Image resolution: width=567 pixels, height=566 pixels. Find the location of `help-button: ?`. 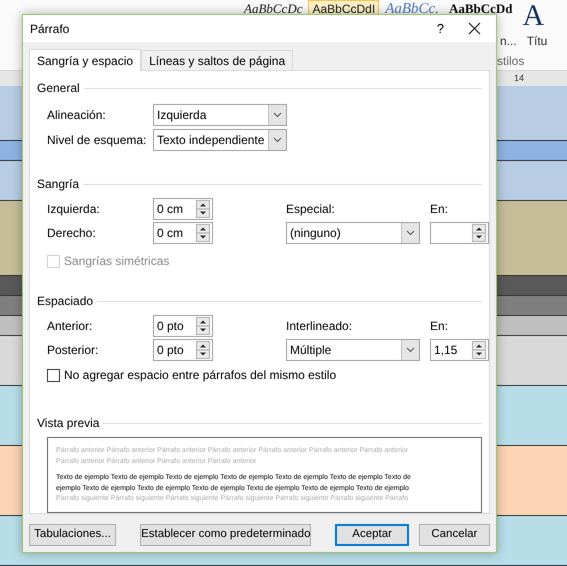

help-button: ? is located at coordinates (440, 28).